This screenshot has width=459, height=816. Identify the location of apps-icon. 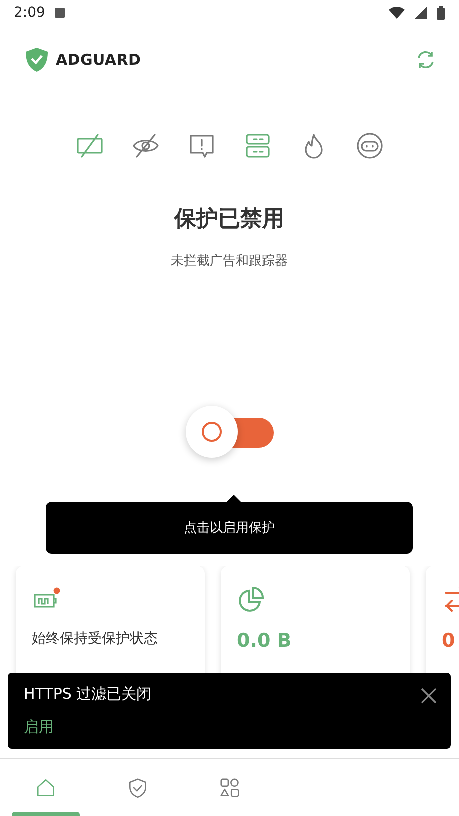
(230, 788).